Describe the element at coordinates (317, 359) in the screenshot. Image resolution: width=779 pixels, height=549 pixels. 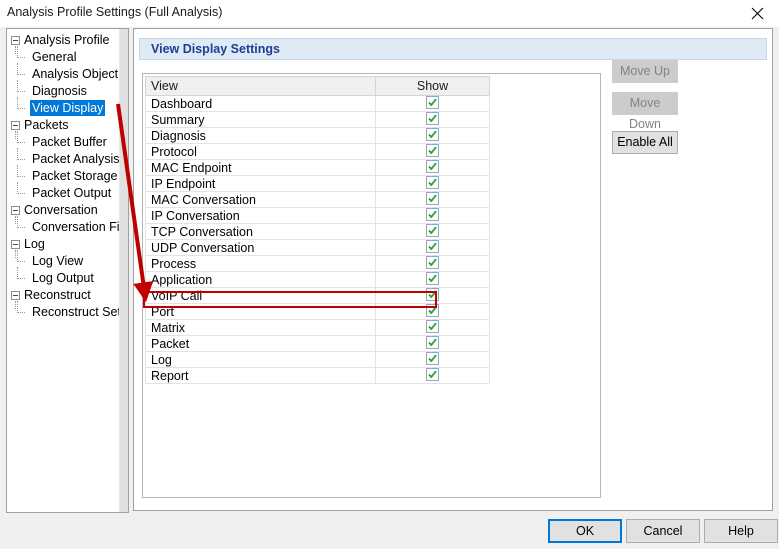
I see `table-row: Log` at that location.